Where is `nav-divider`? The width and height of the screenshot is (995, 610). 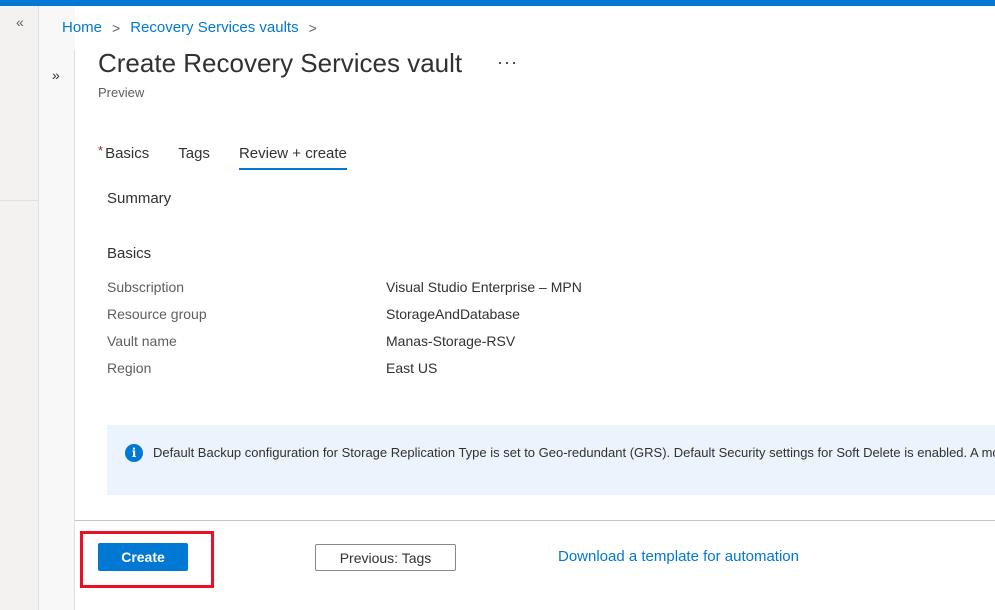 nav-divider is located at coordinates (19, 200).